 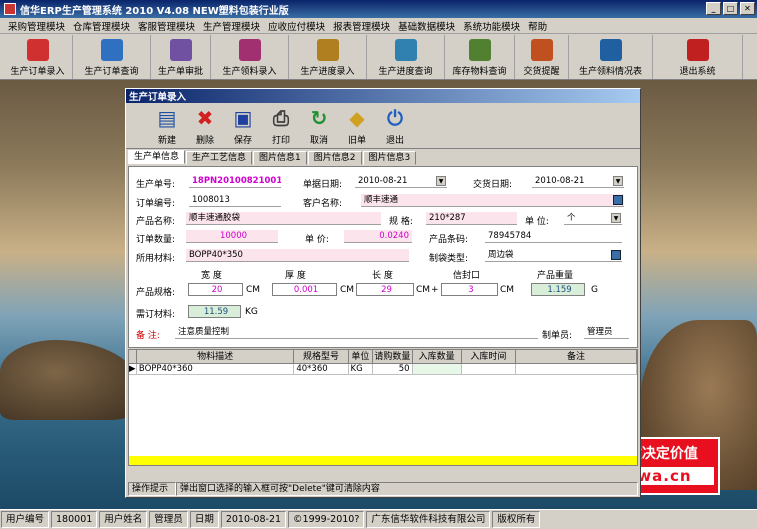 What do you see at coordinates (381, 200) in the screenshot?
I see `customer-value: 顺丰速通` at bounding box center [381, 200].